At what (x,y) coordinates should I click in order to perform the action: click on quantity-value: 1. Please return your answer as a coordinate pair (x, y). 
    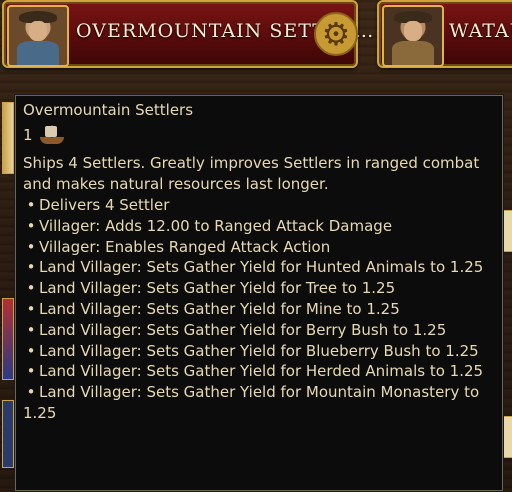
    Looking at the image, I should click on (28, 135).